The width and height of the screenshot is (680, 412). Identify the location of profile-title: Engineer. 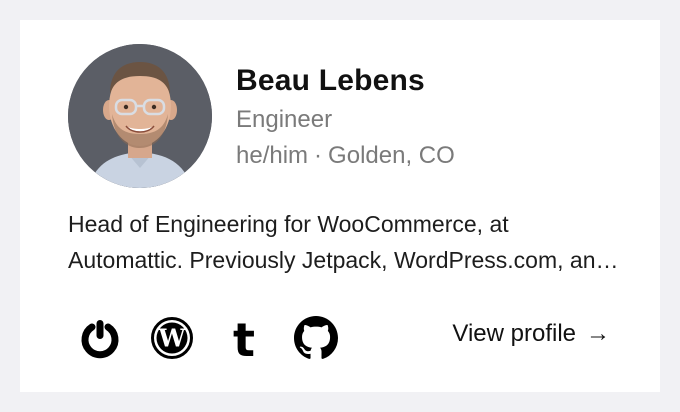
(284, 119).